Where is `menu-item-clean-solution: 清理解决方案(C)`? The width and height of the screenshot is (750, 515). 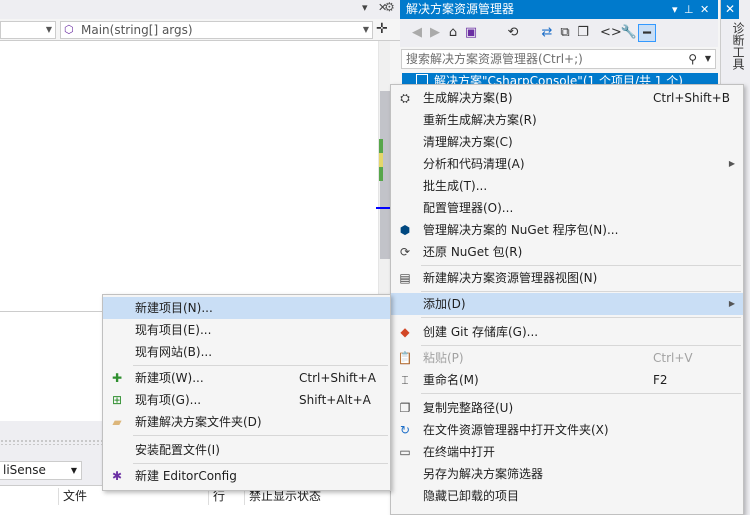 menu-item-clean-solution: 清理解决方案(C) is located at coordinates (567, 142).